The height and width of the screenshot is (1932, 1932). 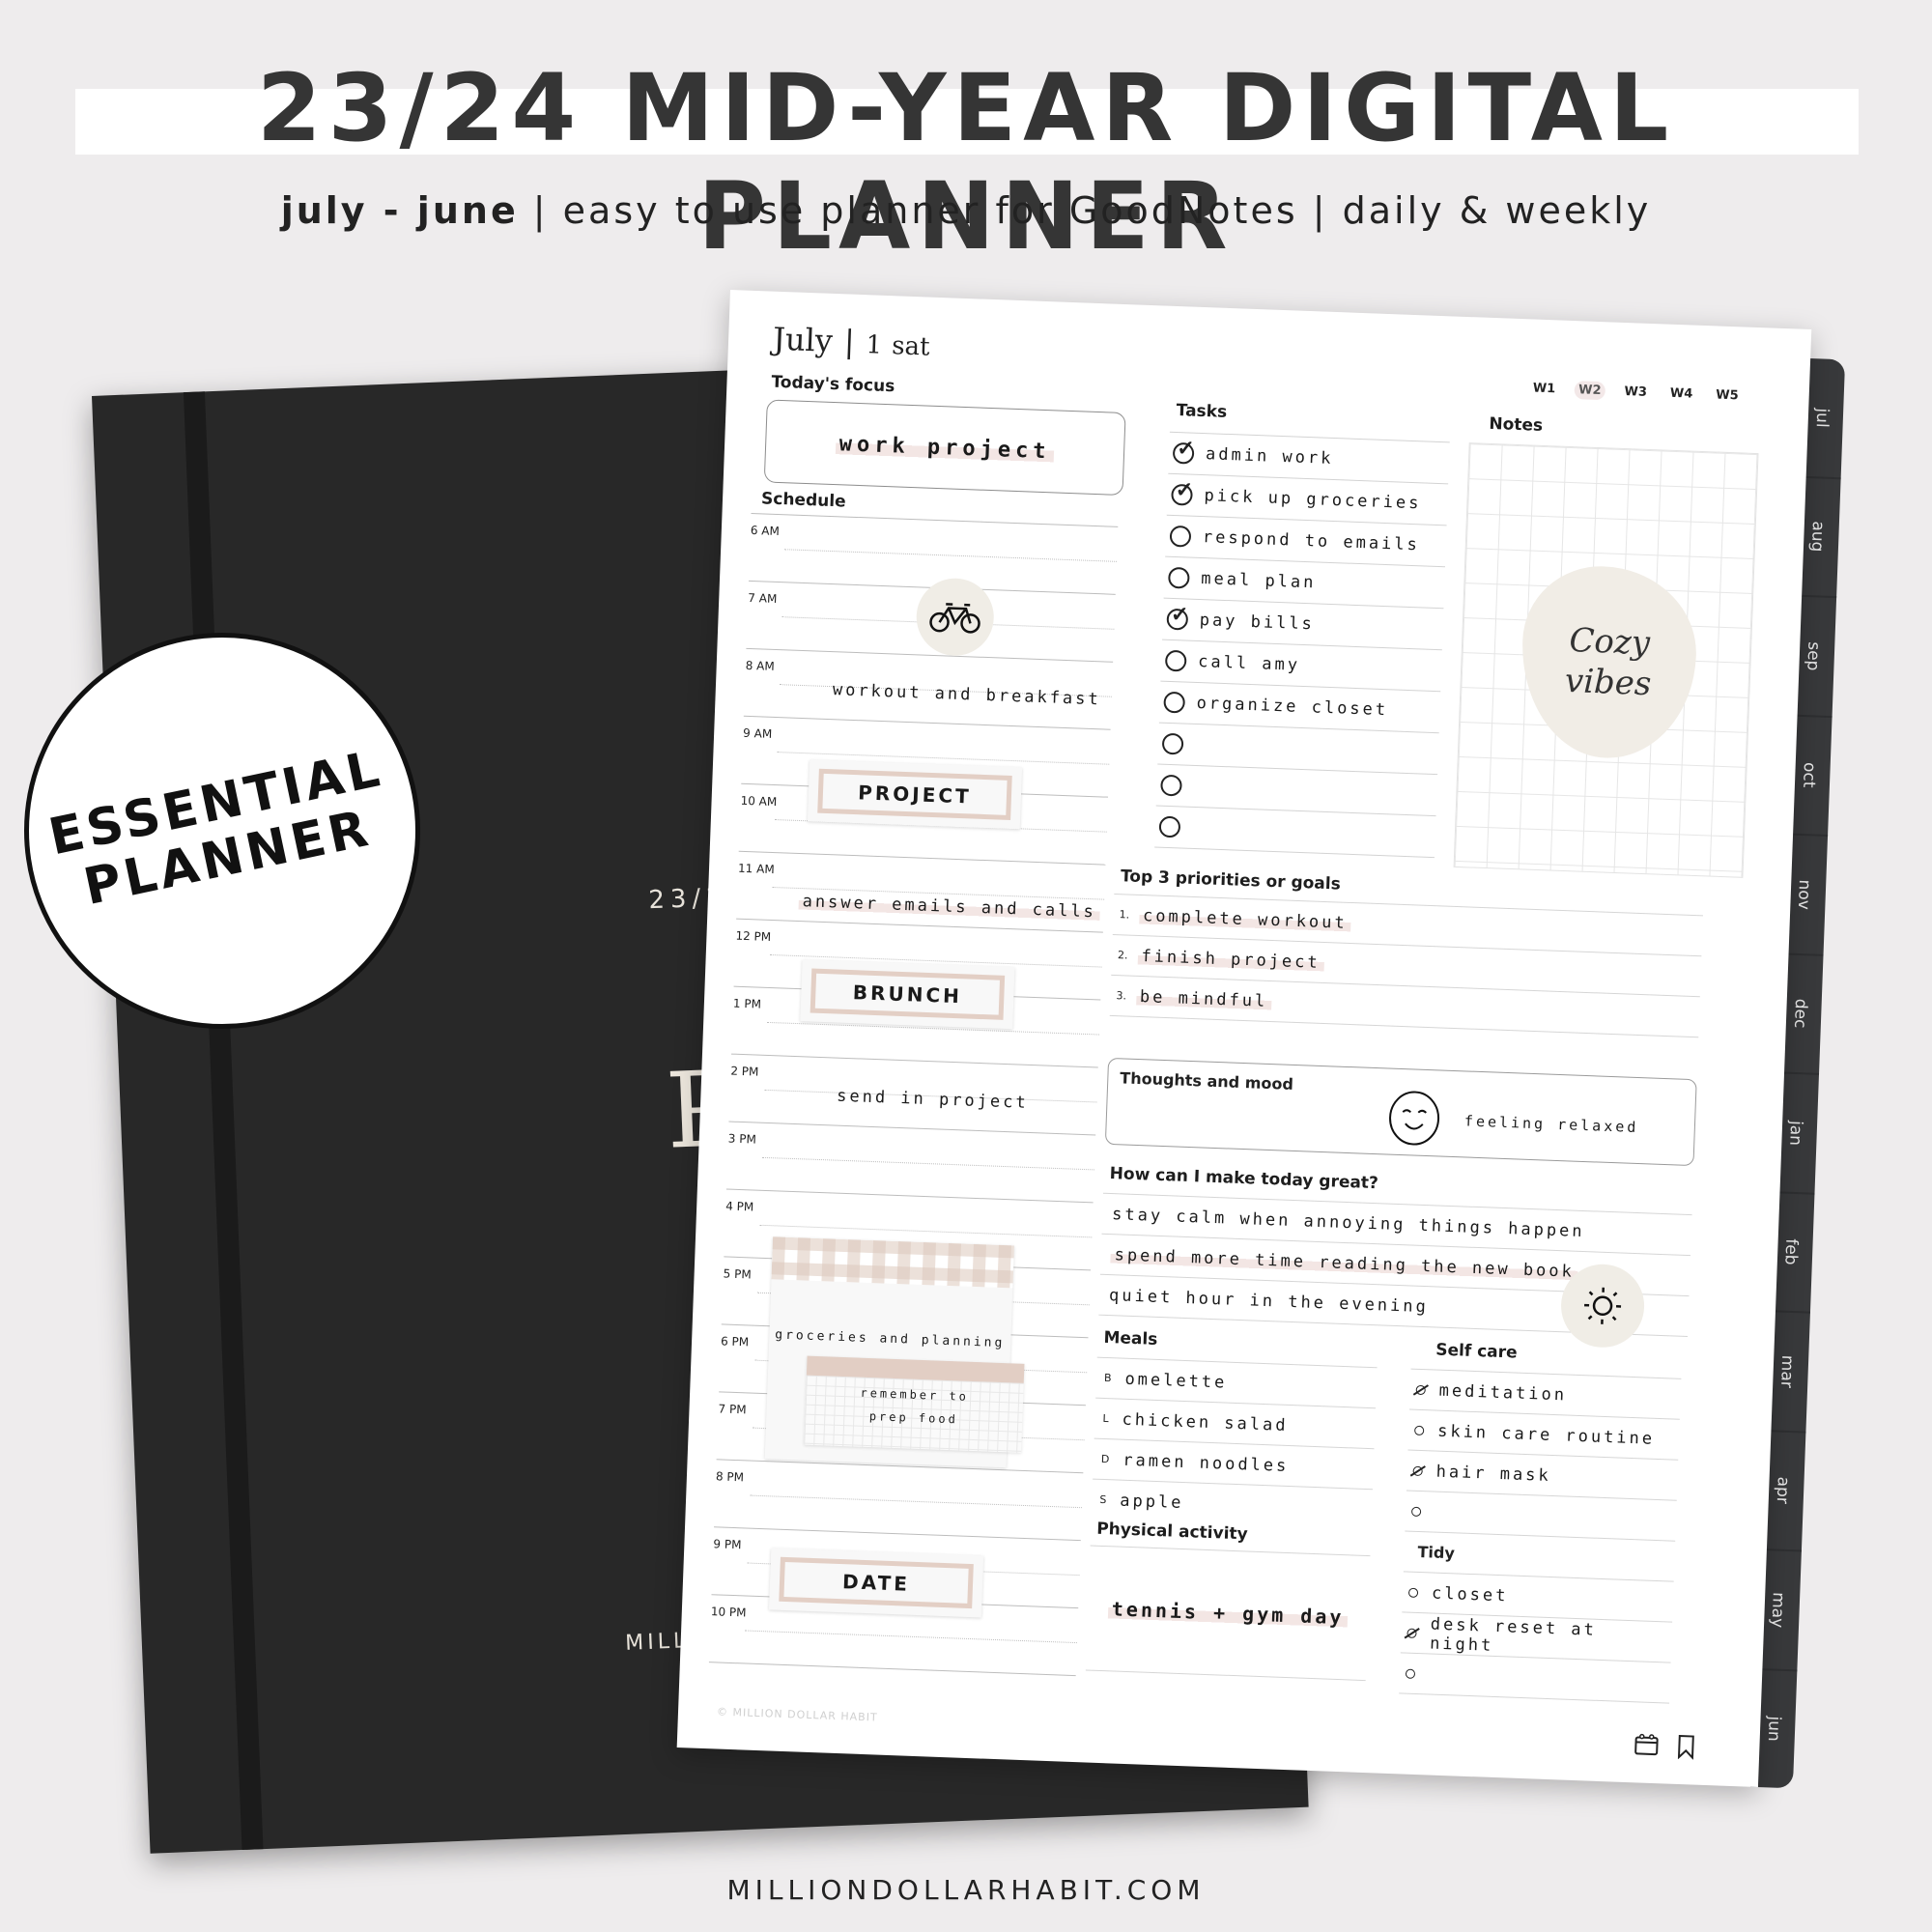 I want to click on groceries-note-text: groceries and planning, so click(x=890, y=1339).